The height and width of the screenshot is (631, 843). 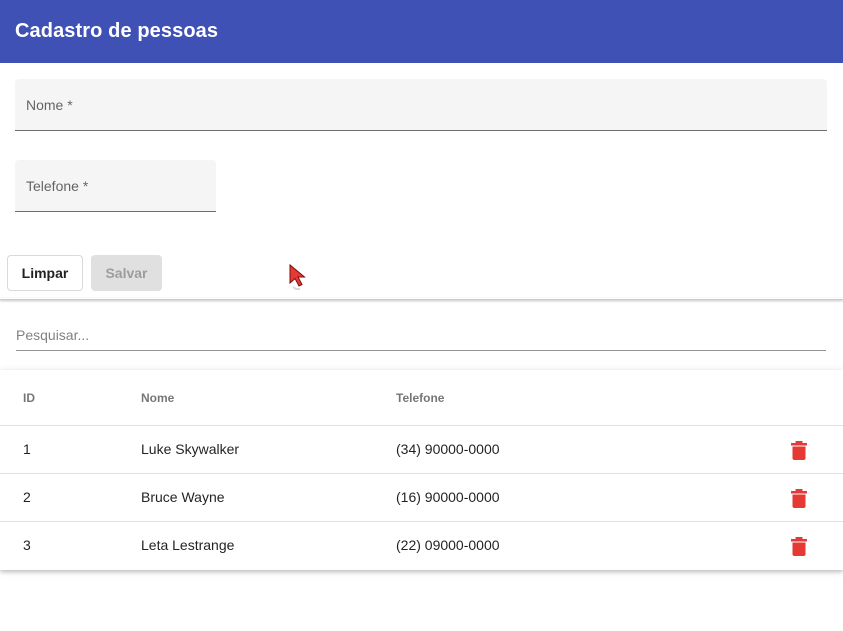 I want to click on column-header-nome: Nome, so click(x=158, y=398).